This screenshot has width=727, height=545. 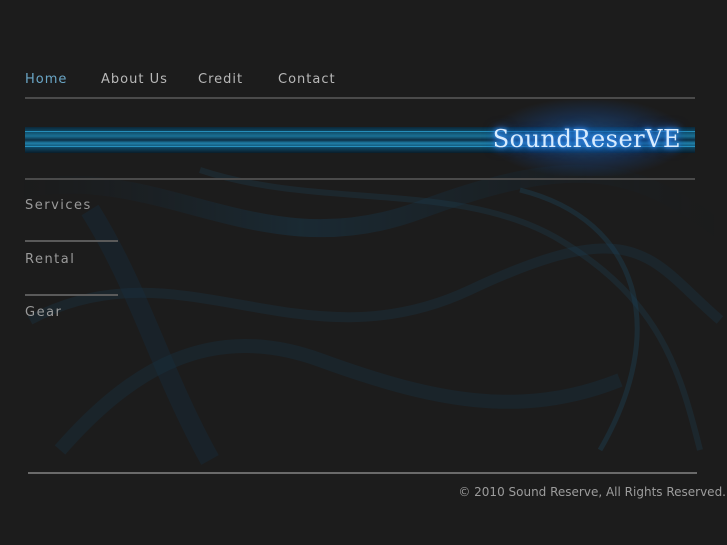 I want to click on sidebar-item-services: Services, so click(x=58, y=205).